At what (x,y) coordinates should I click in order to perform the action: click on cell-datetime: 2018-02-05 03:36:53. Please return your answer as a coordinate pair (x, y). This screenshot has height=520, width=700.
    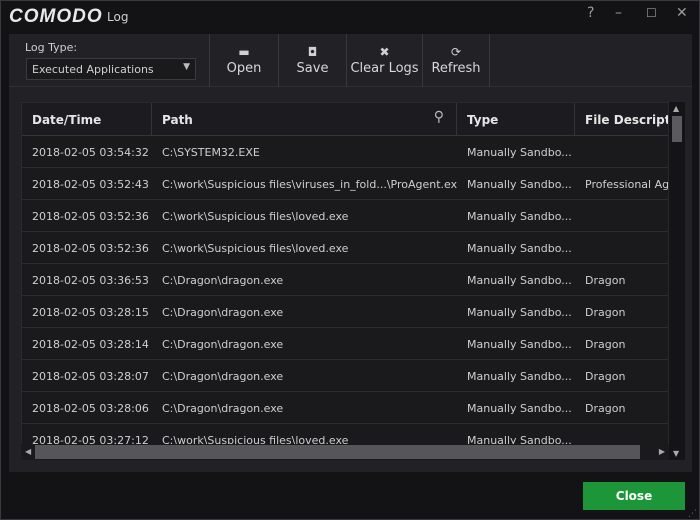
    Looking at the image, I should click on (90, 280).